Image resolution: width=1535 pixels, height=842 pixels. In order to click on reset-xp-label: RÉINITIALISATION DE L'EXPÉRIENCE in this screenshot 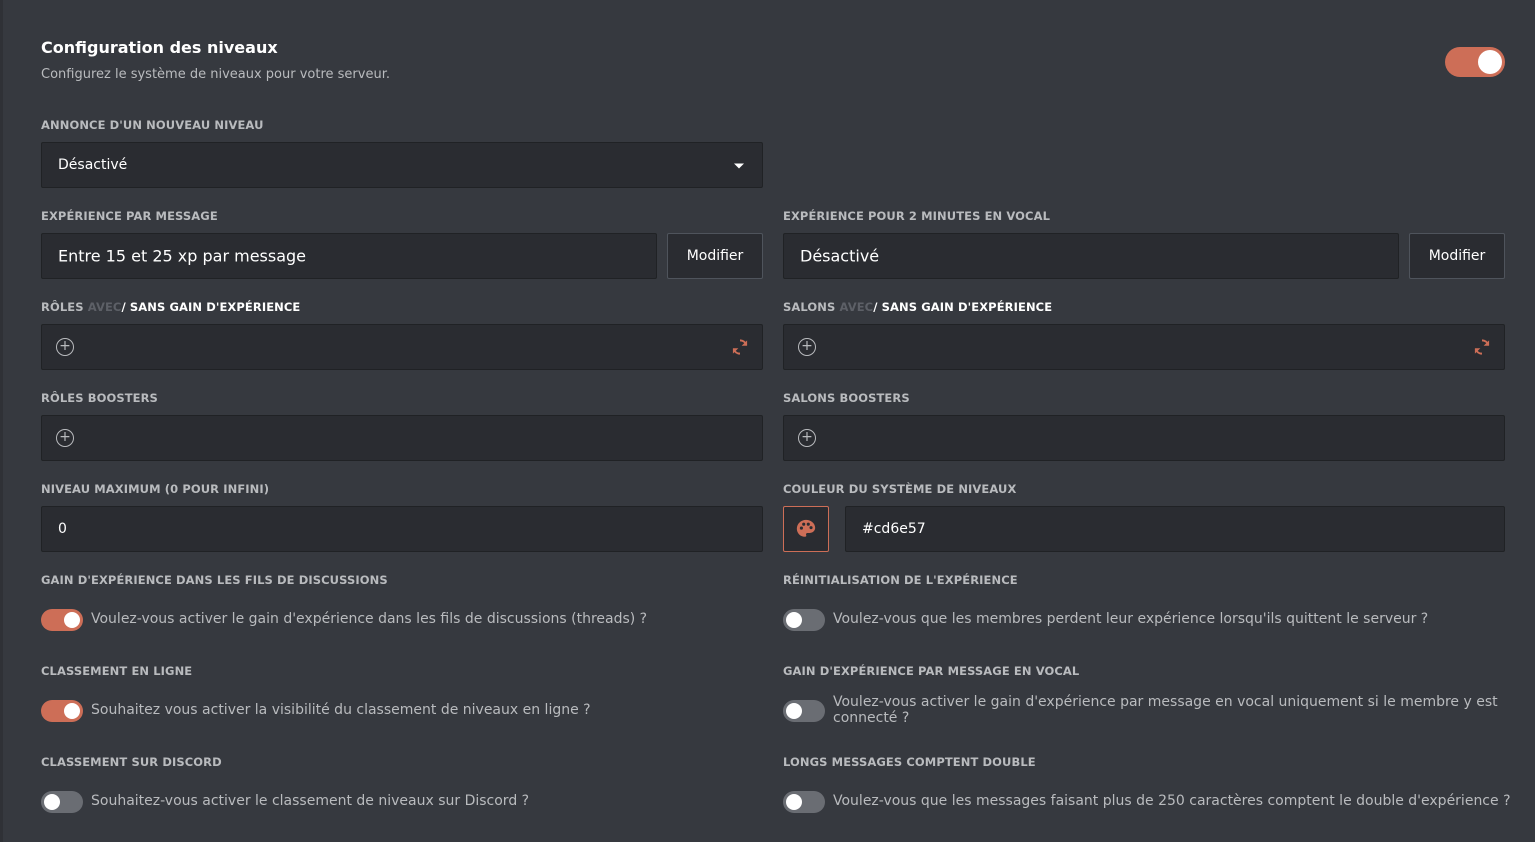, I will do `click(900, 580)`.